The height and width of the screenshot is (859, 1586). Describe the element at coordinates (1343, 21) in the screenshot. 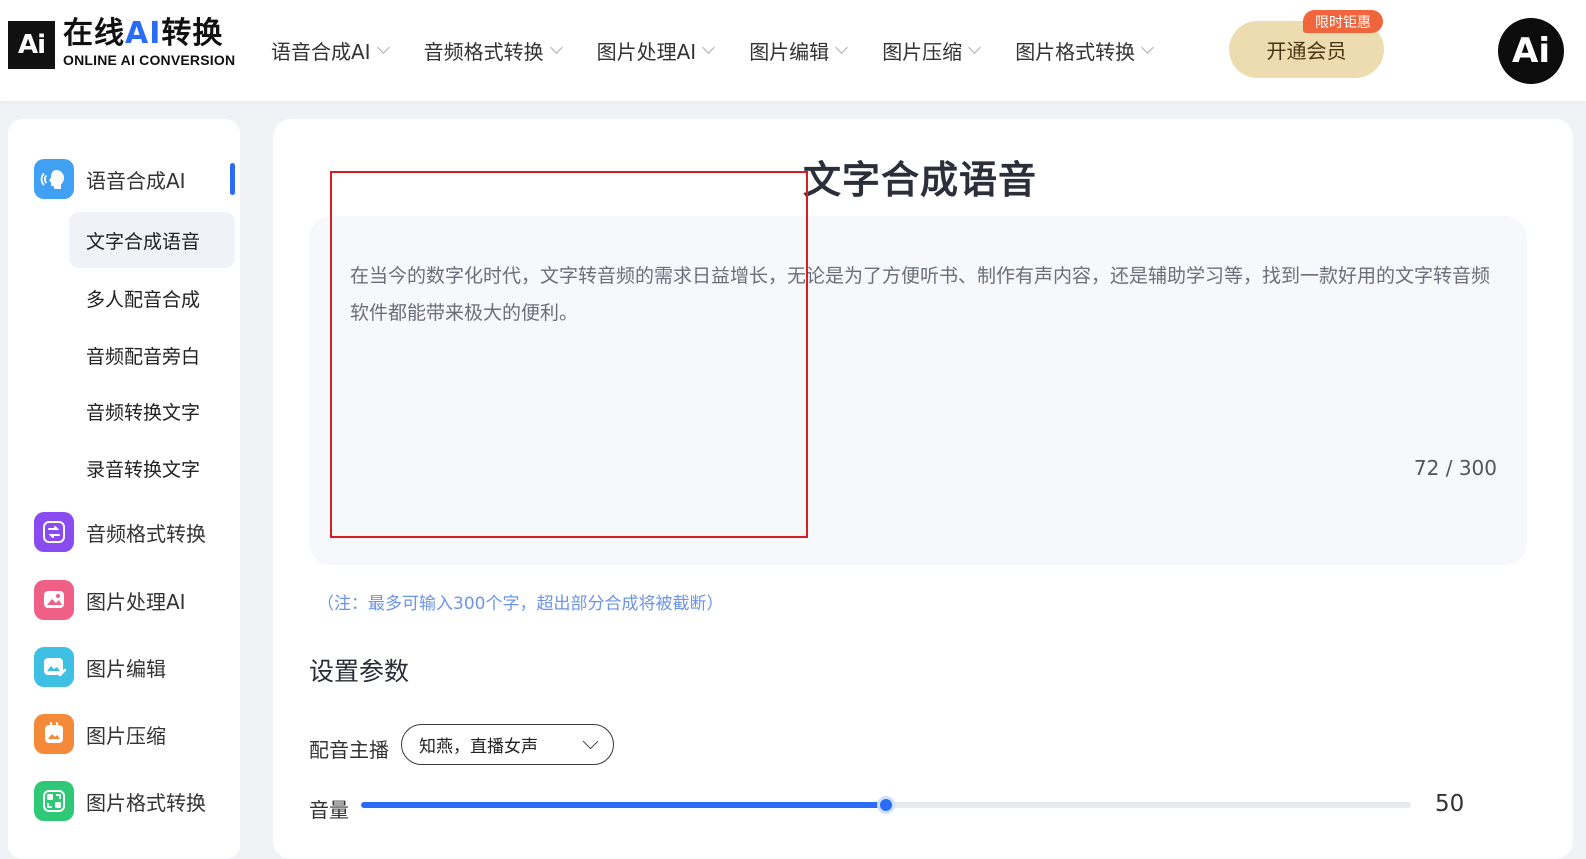

I see `promo-badge: 限时钜惠` at that location.